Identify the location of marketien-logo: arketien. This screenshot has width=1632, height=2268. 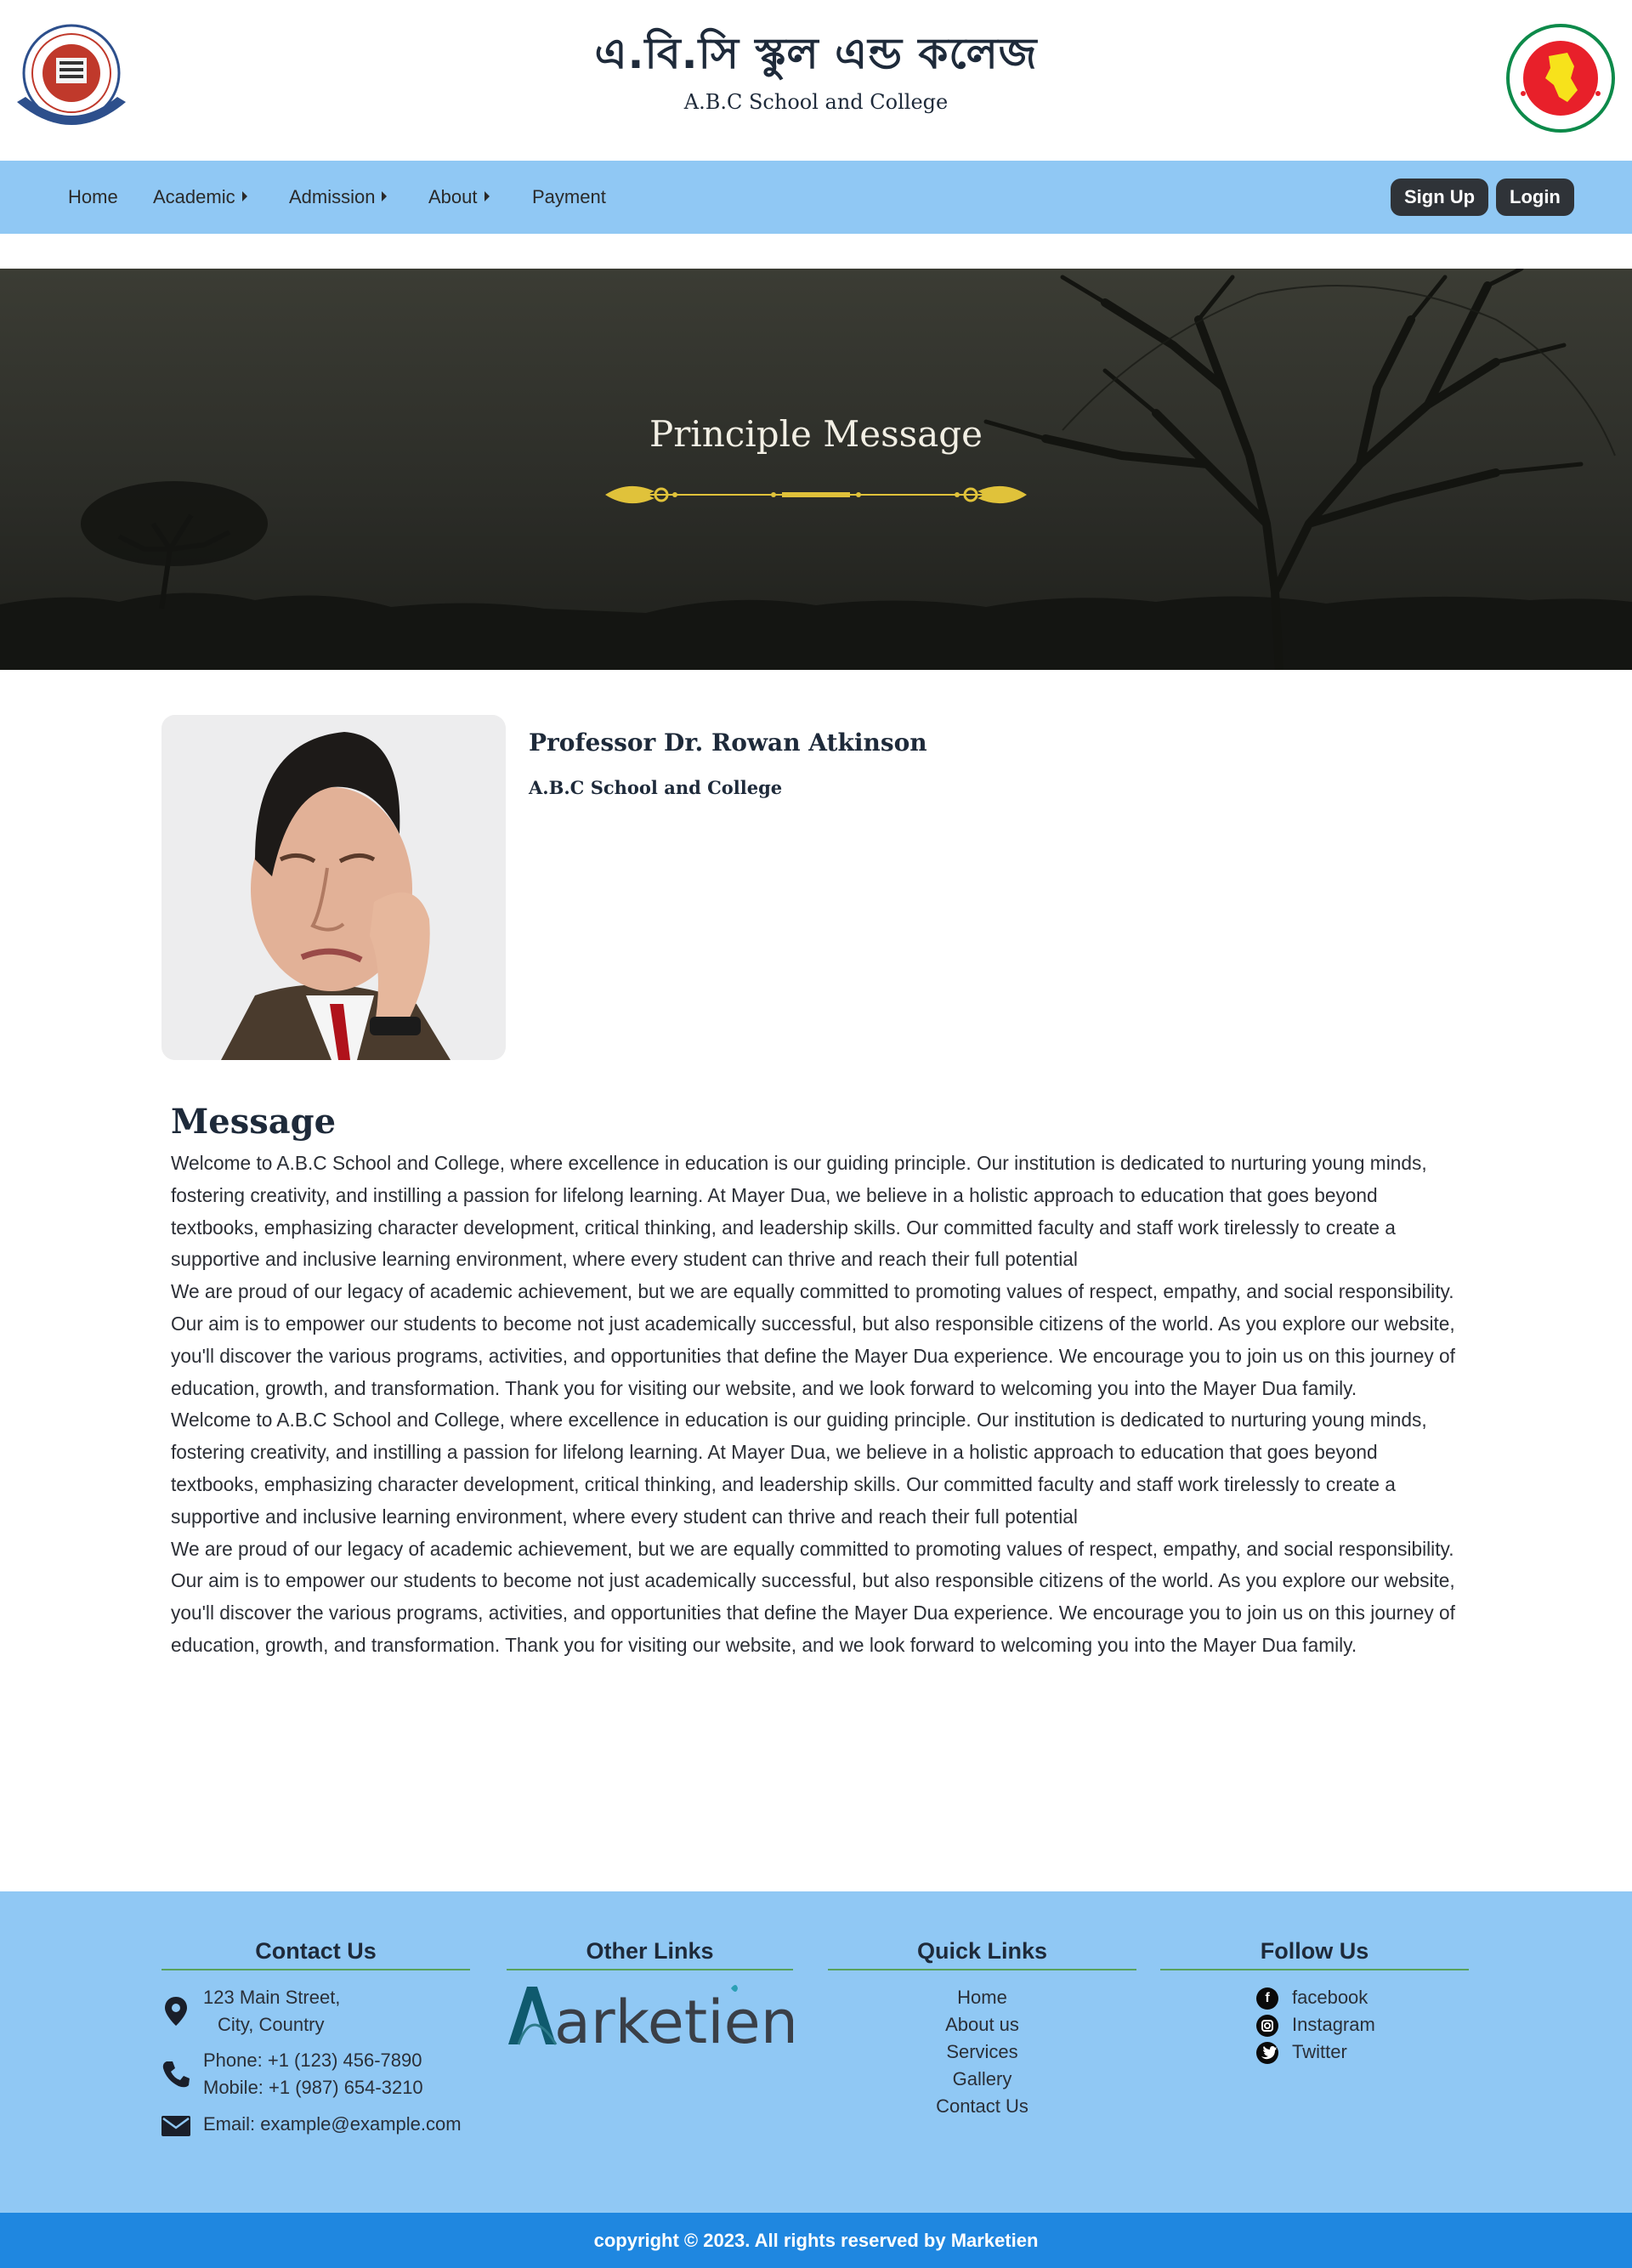
(650, 2015).